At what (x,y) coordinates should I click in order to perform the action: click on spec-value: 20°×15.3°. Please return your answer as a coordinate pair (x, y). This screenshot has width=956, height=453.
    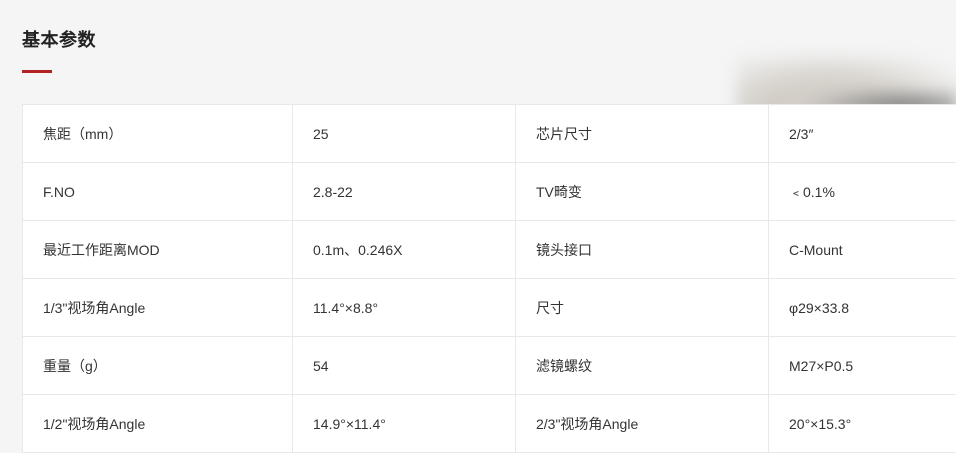
    Looking at the image, I should click on (862, 423).